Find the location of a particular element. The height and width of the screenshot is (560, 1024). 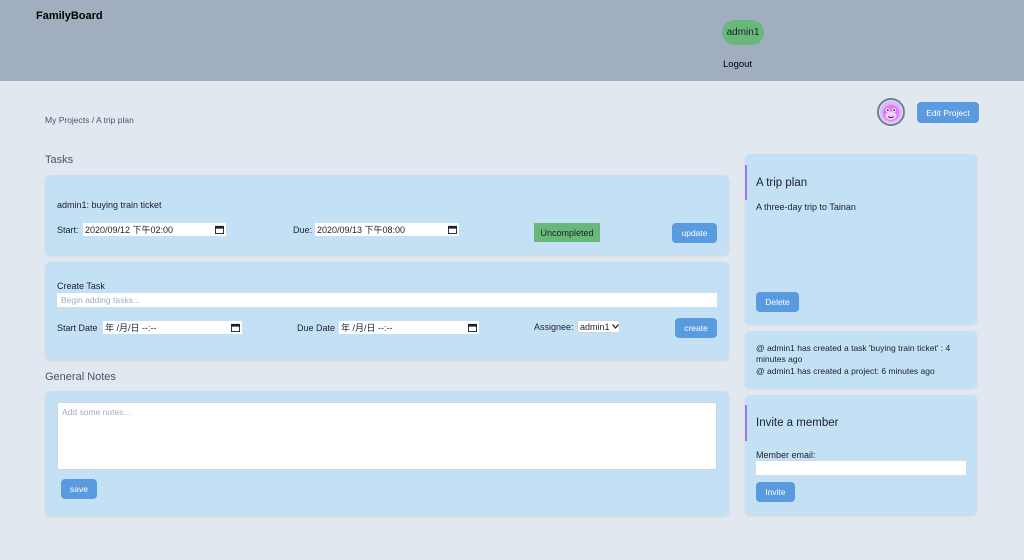

assignee-select: admin1 is located at coordinates (598, 326).